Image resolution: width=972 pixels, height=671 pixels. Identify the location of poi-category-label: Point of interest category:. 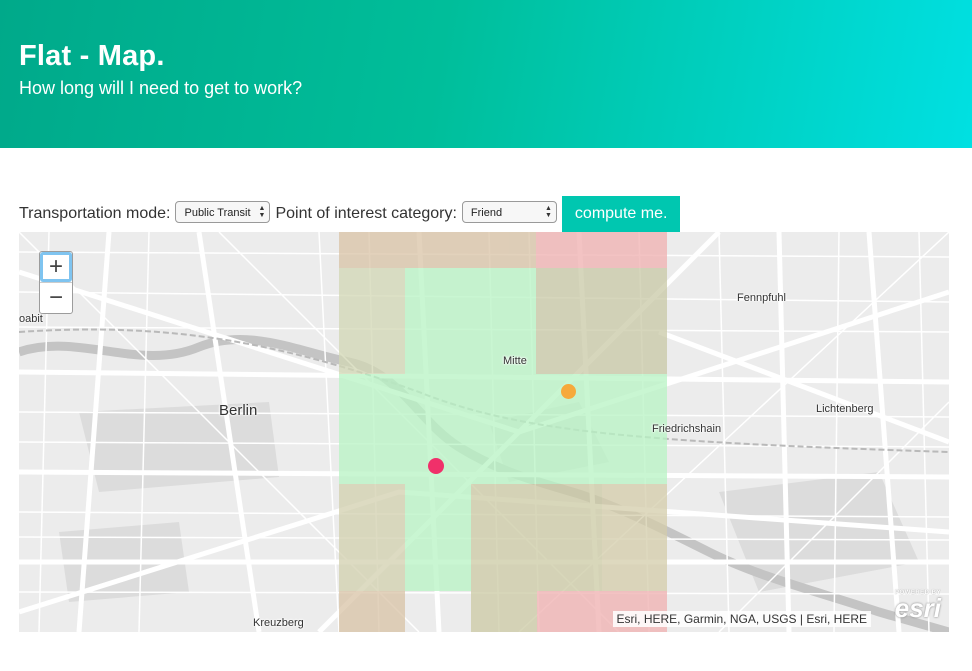
(366, 213).